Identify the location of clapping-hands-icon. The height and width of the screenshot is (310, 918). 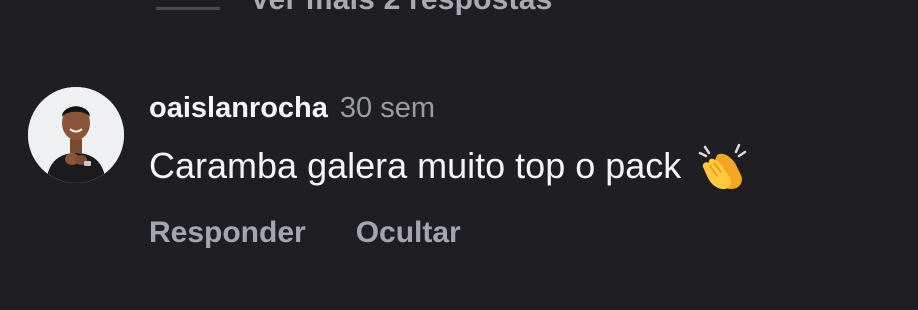
(722, 166).